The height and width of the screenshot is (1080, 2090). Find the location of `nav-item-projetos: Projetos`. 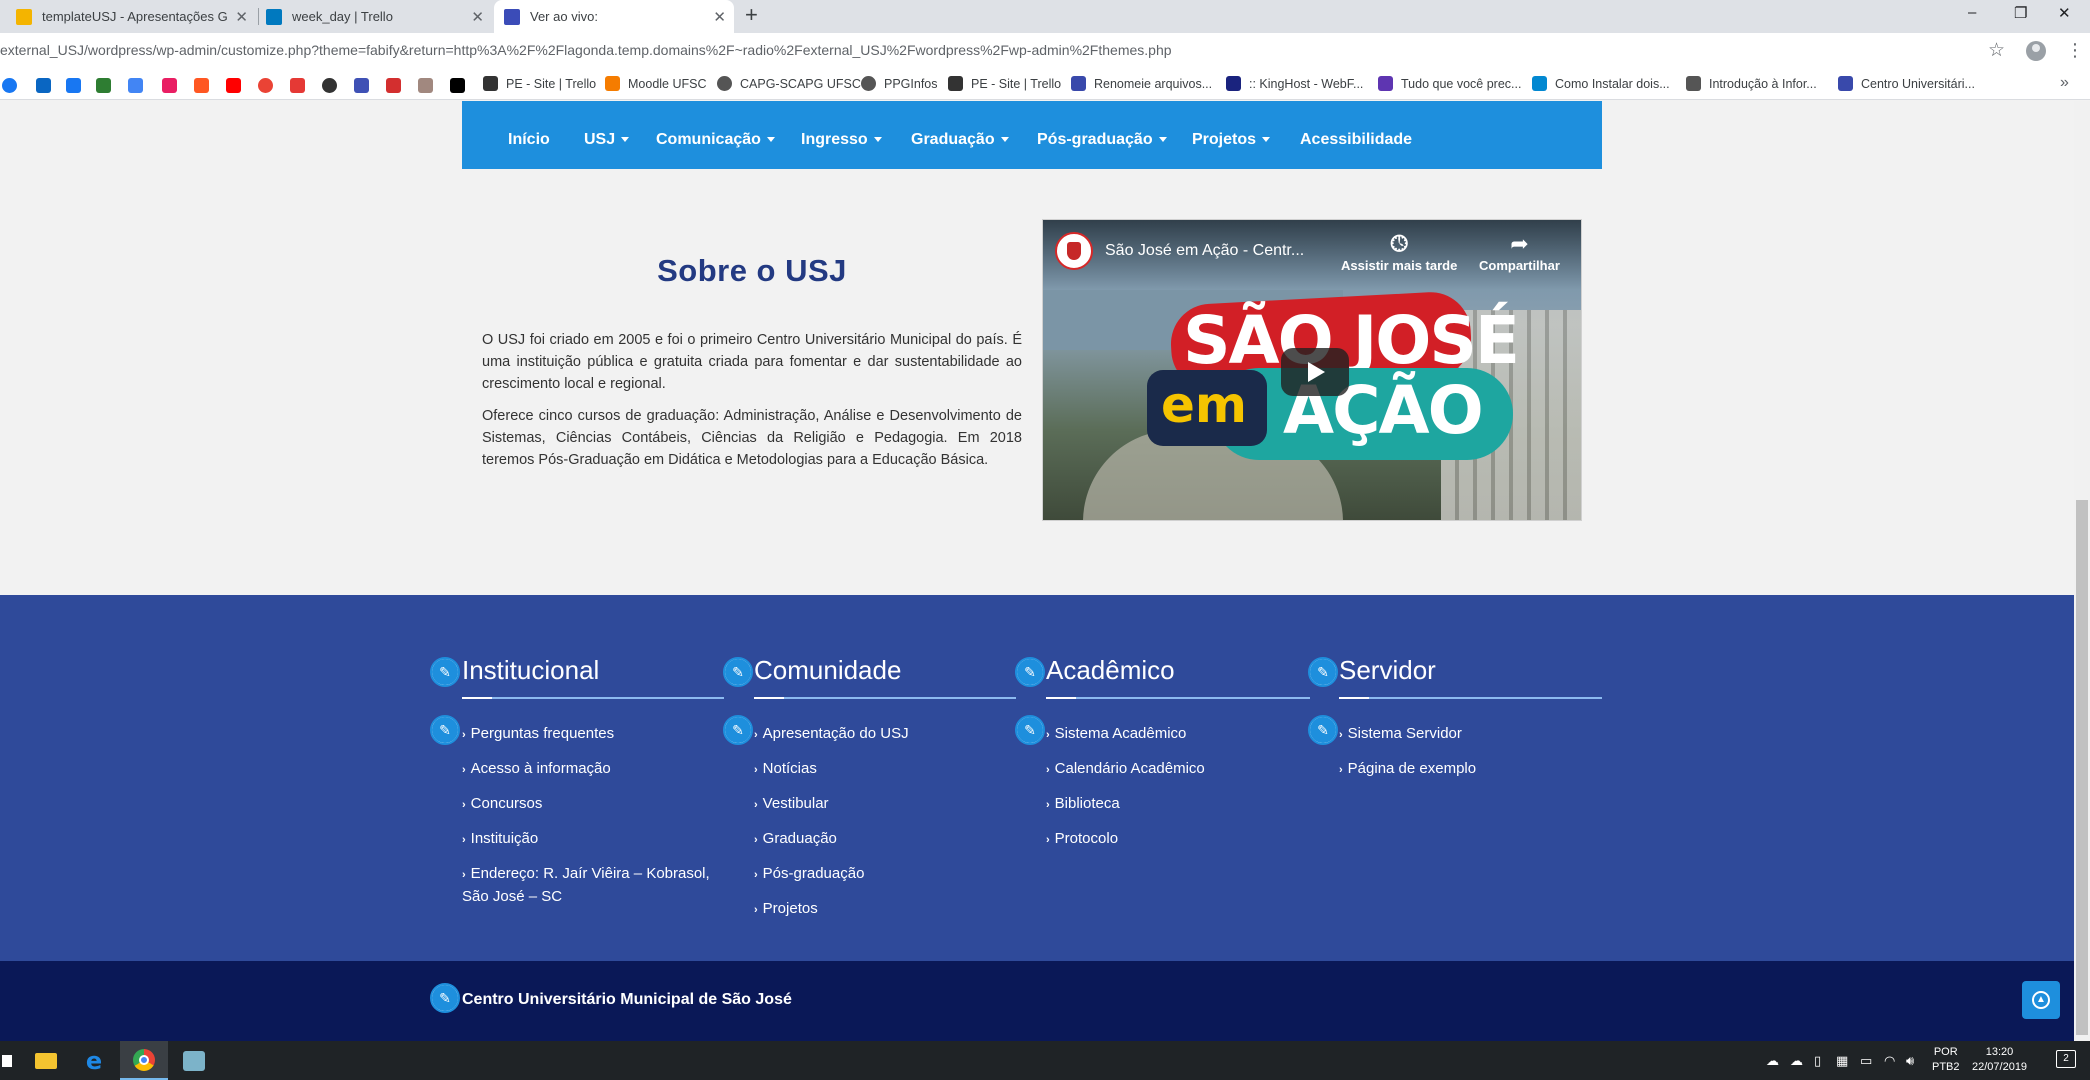

nav-item-projetos: Projetos is located at coordinates (1231, 140).